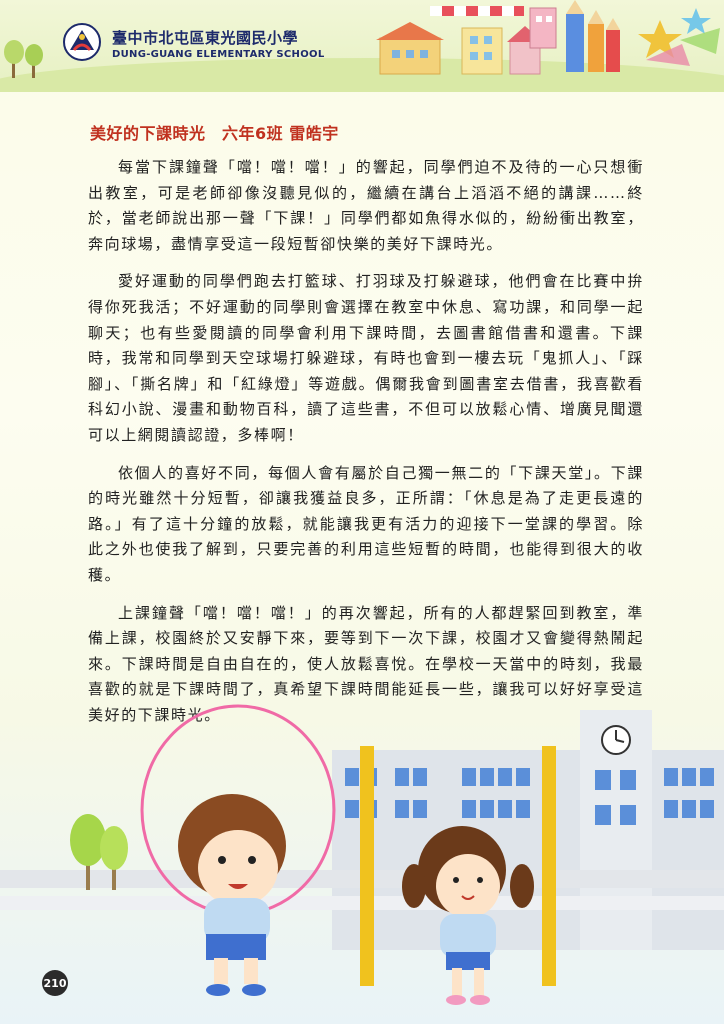 The image size is (724, 1024). Describe the element at coordinates (466, 41) in the screenshot. I see `buildings-illustration` at that location.